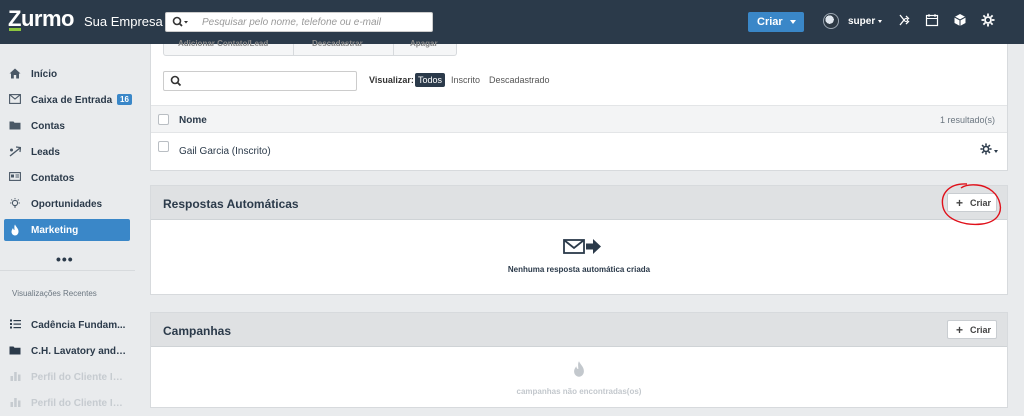 Image resolution: width=1024 pixels, height=416 pixels. I want to click on calendar-icon, so click(932, 21).